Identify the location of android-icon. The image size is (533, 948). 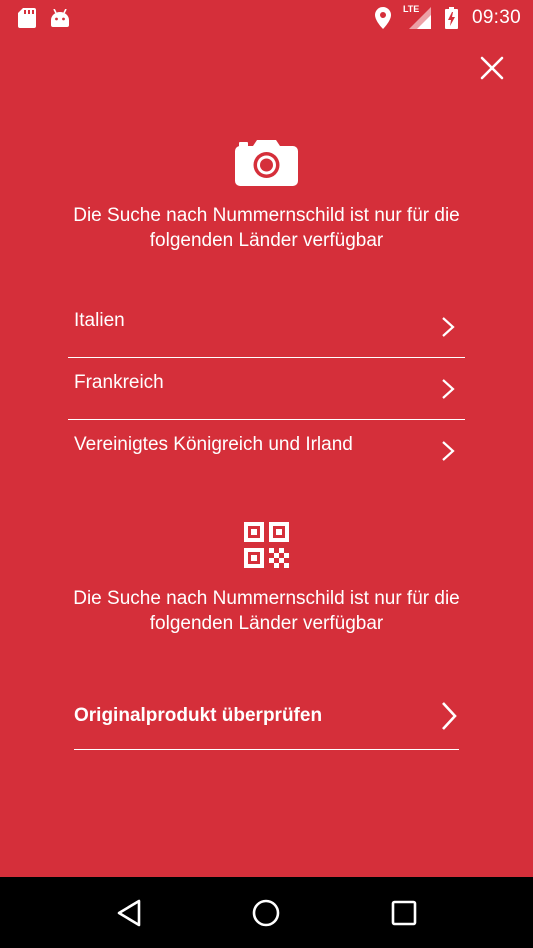
(60, 18).